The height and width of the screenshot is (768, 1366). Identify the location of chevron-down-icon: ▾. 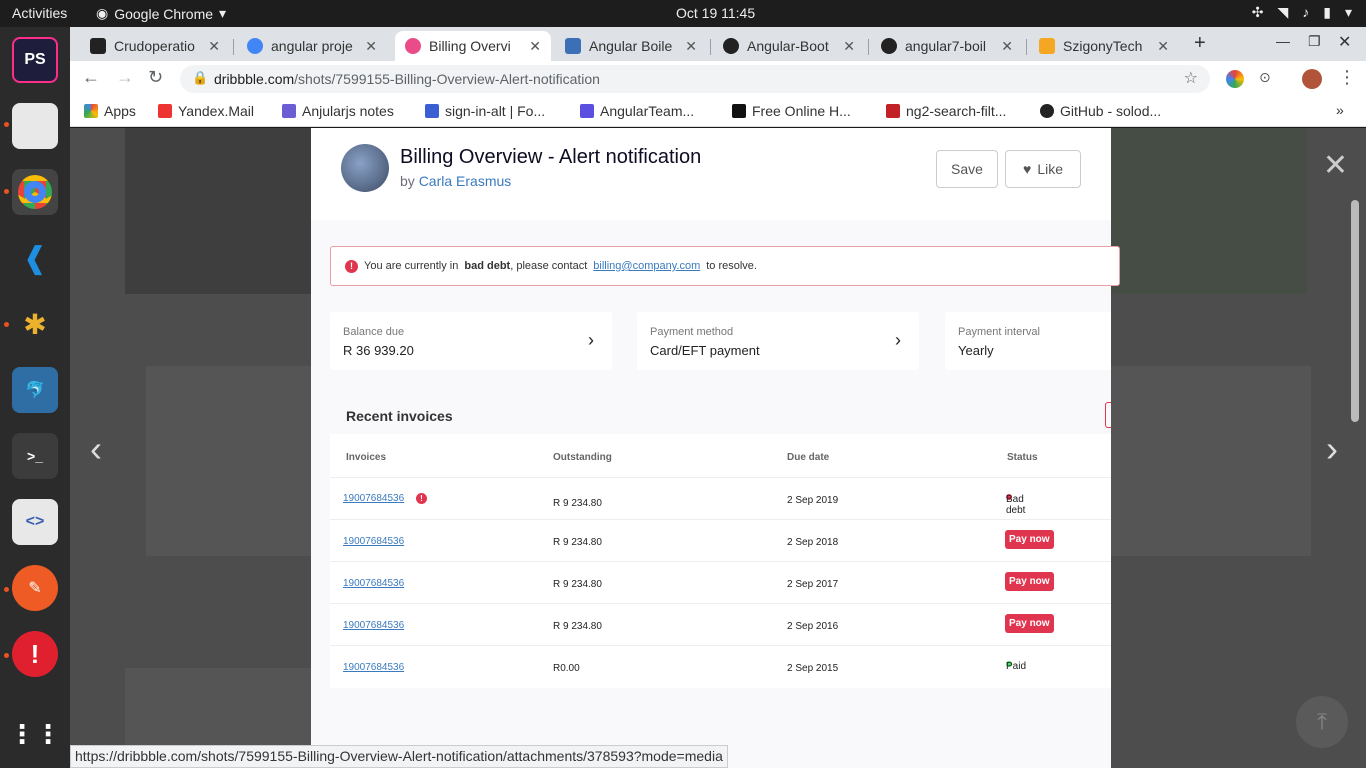
(223, 13).